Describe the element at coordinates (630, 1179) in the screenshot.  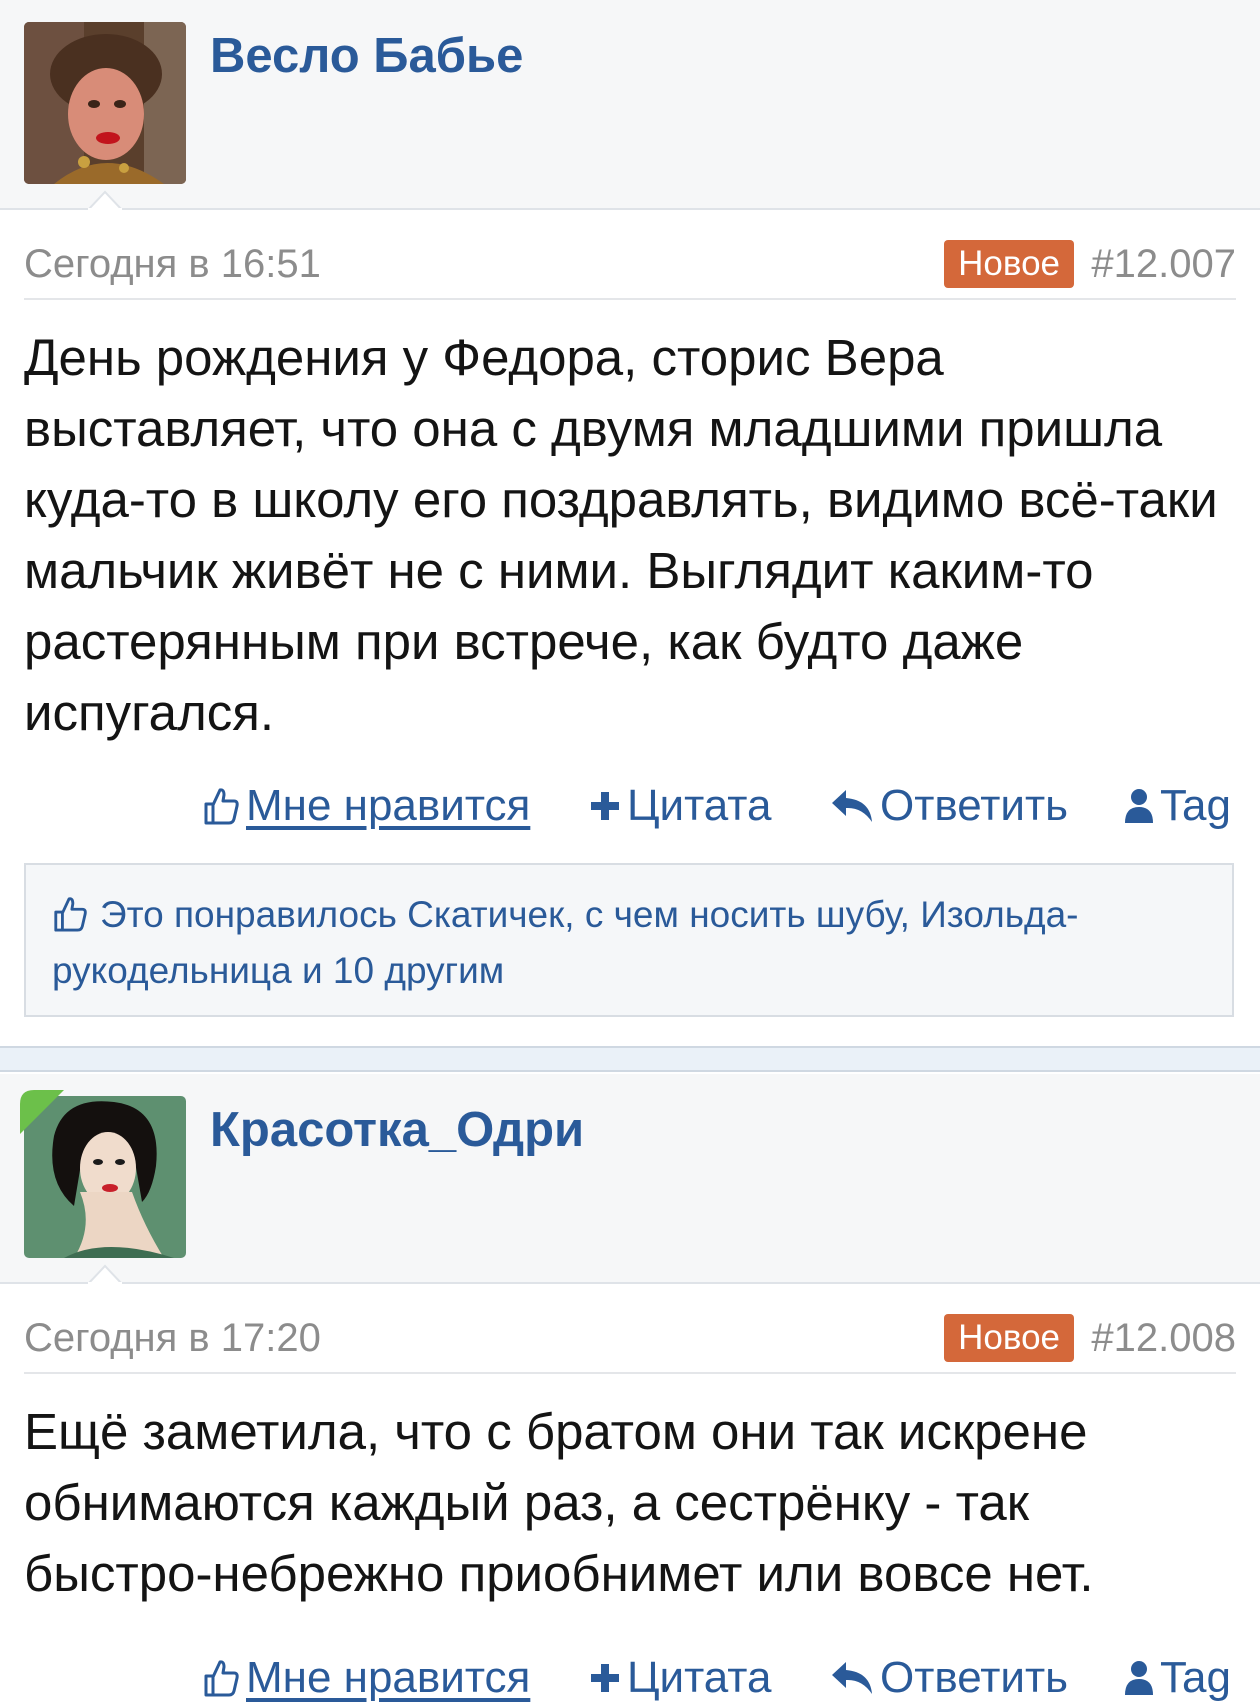
I see `post-header: Красотка_Одри` at that location.